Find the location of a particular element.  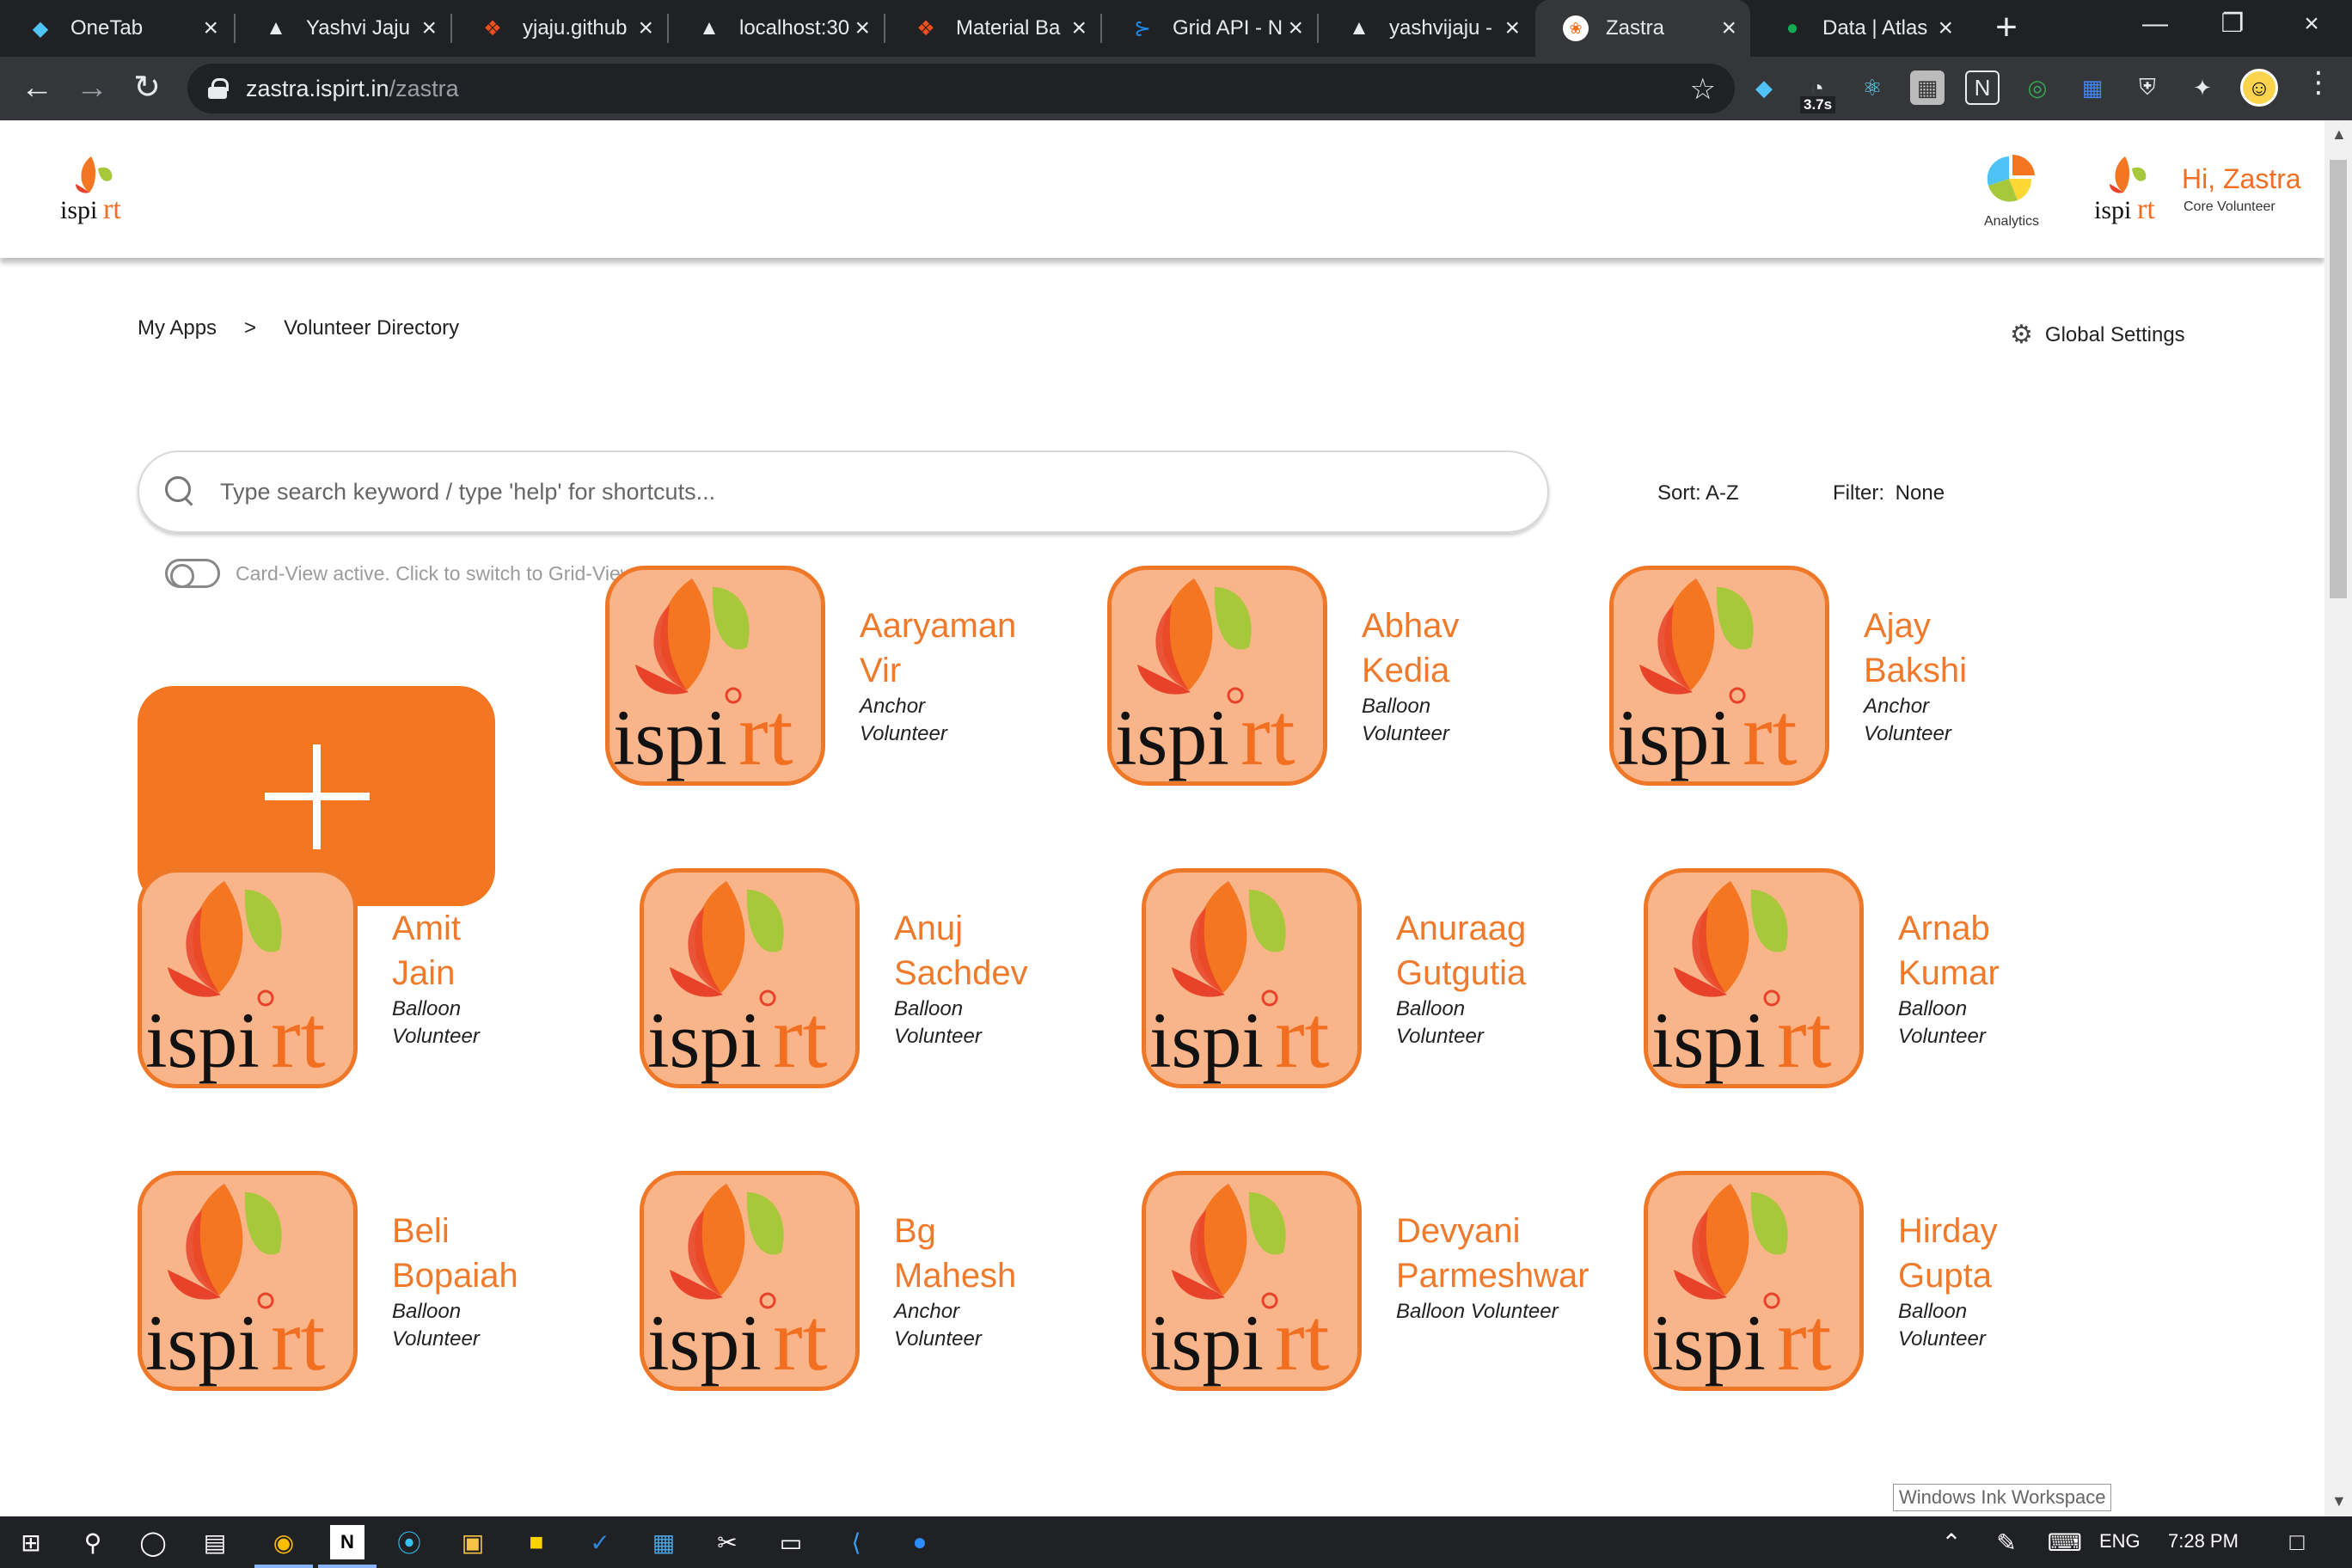

tab-yjaju-github: ❖ yjaju.github × is located at coordinates (559, 28).